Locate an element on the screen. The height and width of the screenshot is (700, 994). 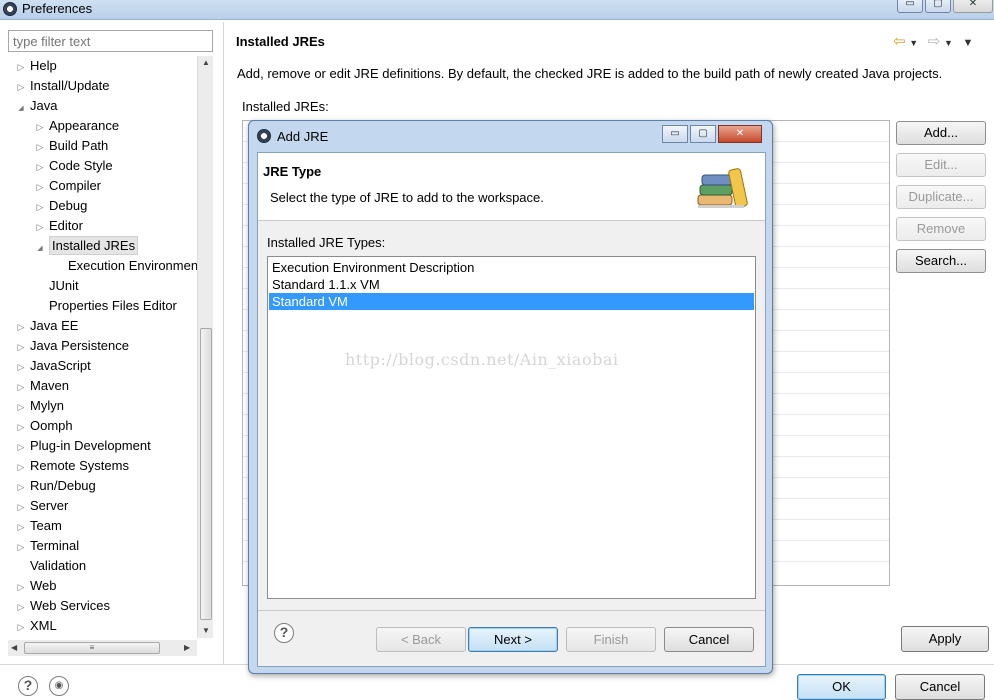
scroll-up-arrow-icon: ▲ is located at coordinates (206, 62).